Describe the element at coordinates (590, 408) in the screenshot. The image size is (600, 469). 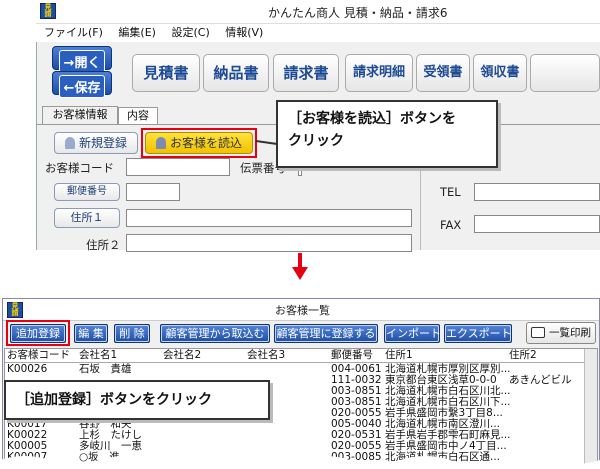
I see `vertical-scrollbar` at that location.